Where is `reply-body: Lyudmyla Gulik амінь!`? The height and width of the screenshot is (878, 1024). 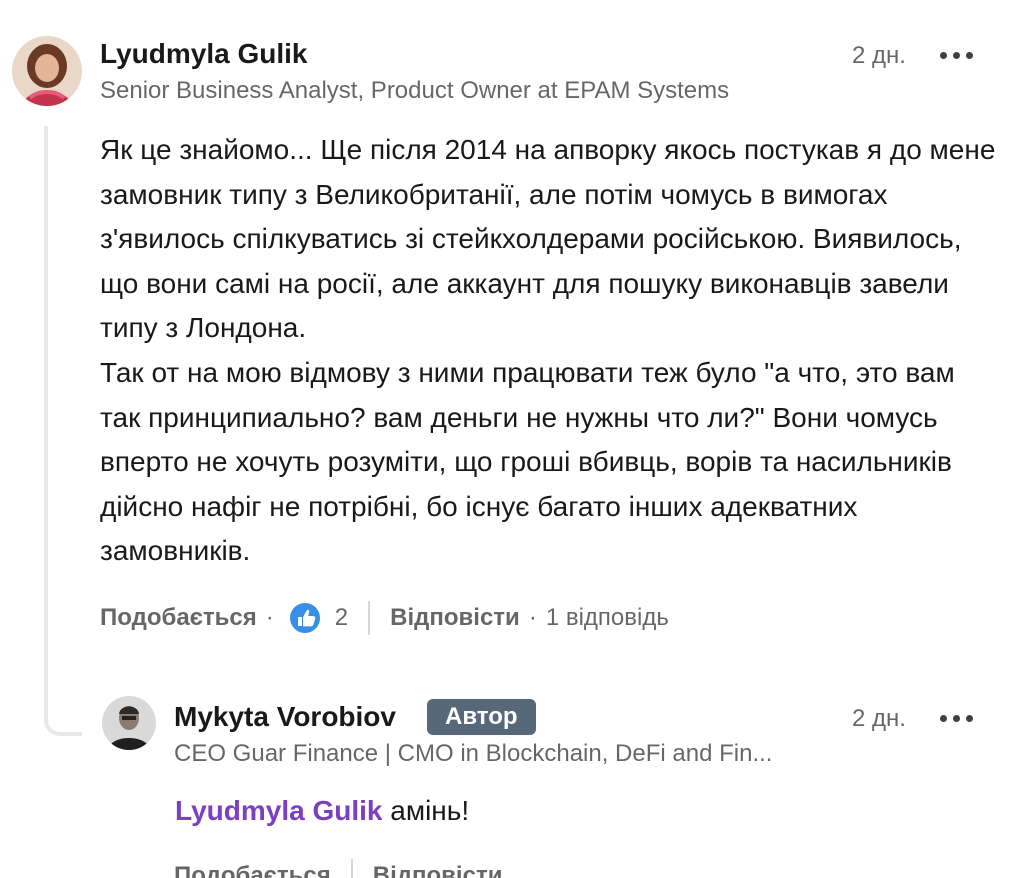
reply-body: Lyudmyla Gulik амінь! is located at coordinates (322, 811).